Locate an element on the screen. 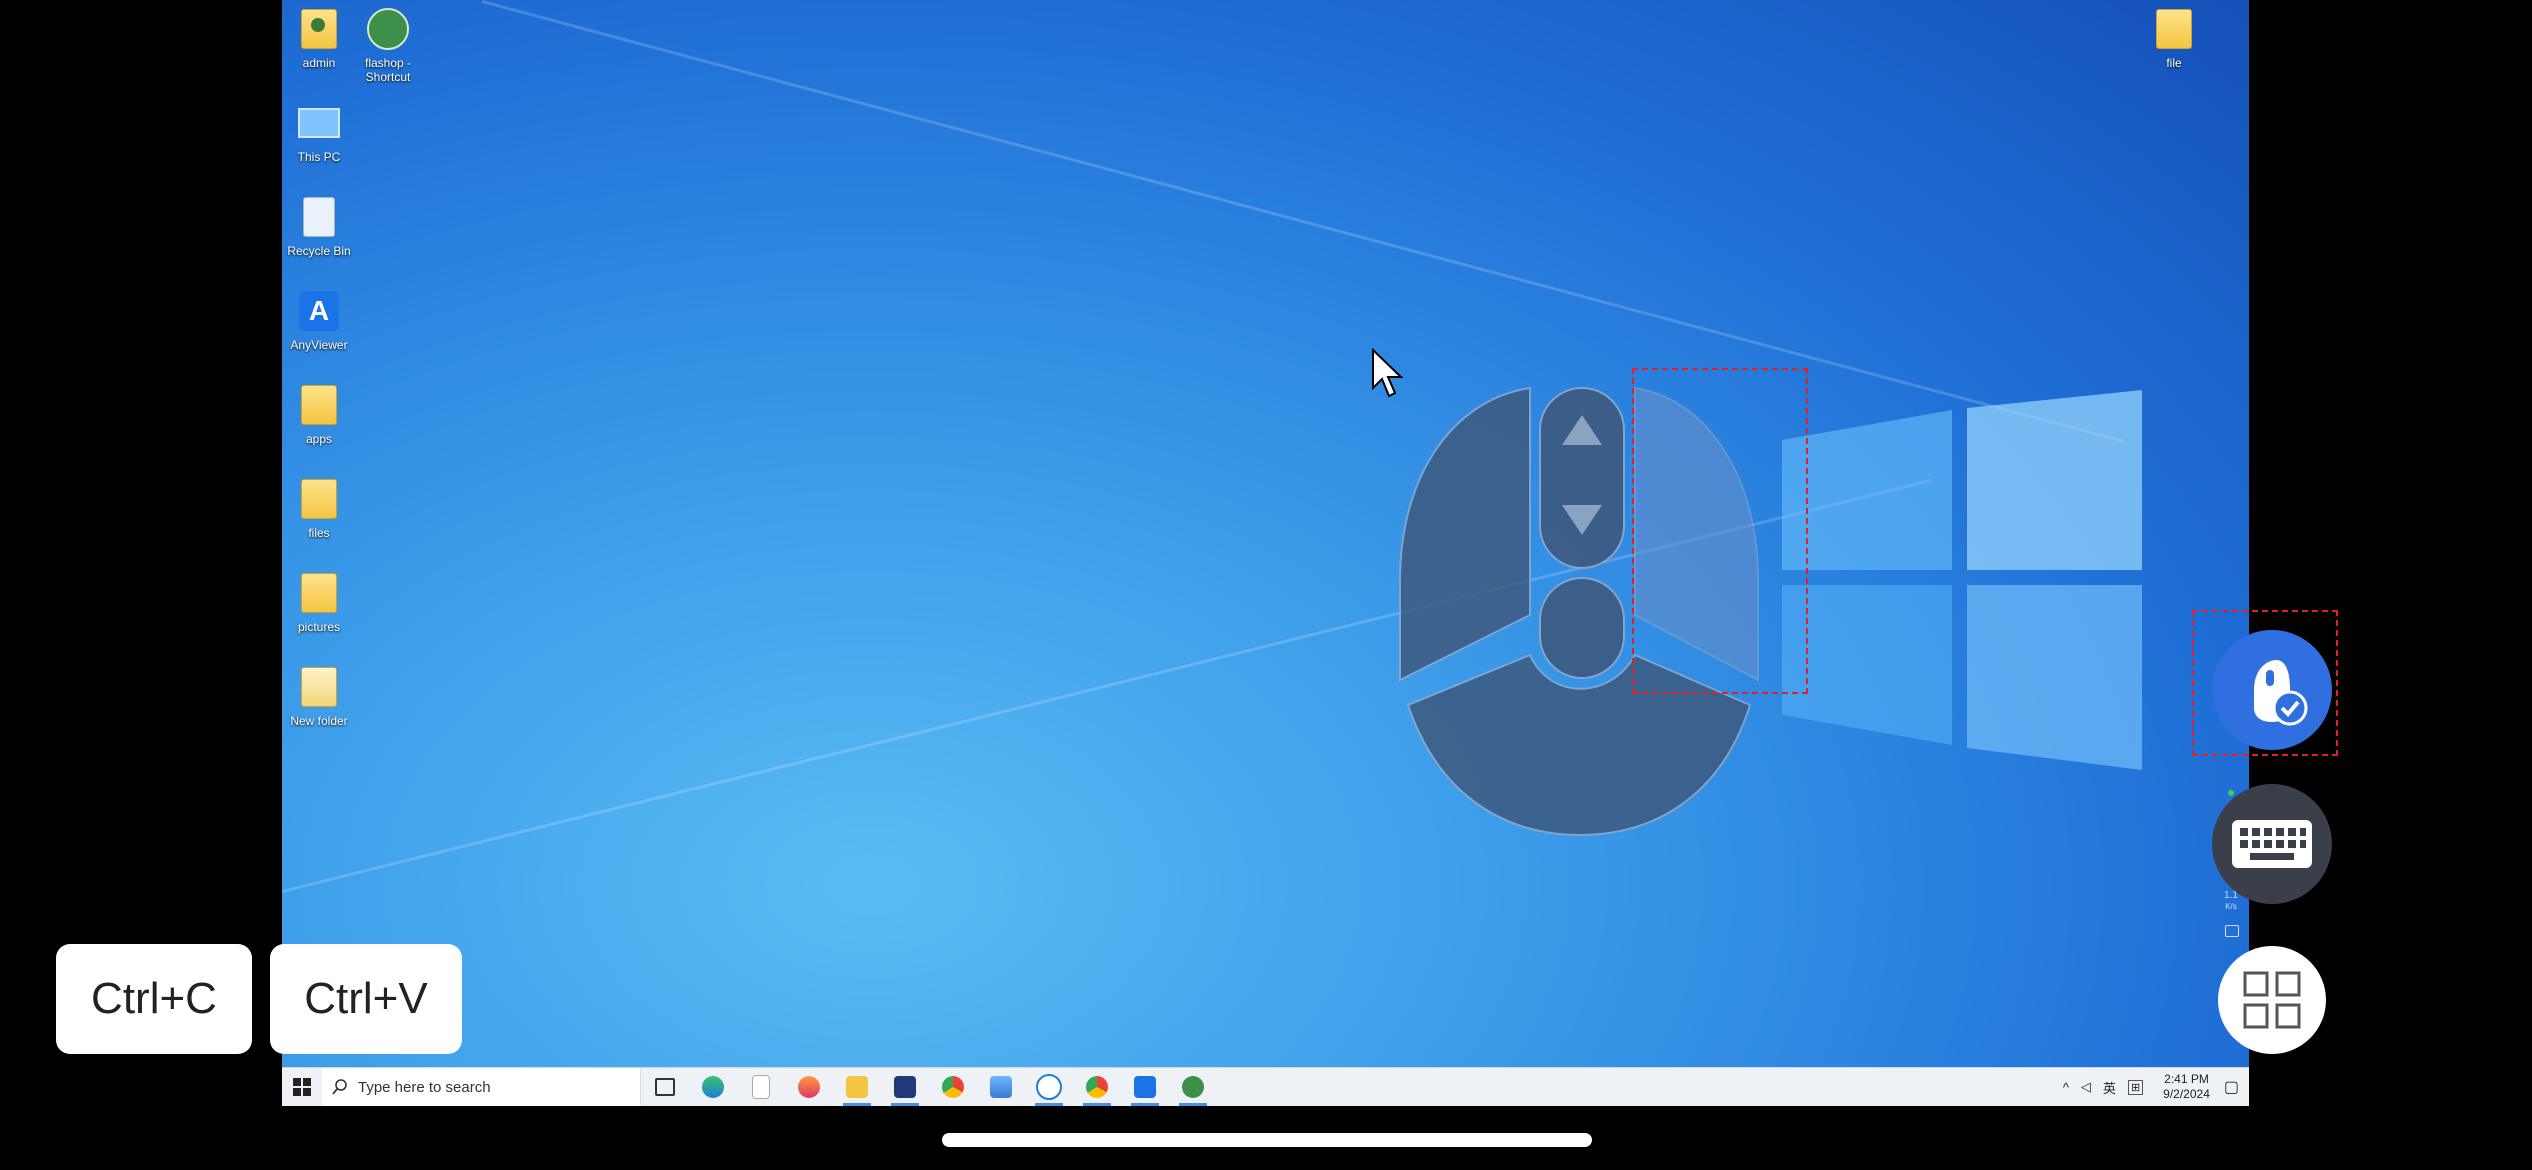 This screenshot has height=1170, width=2532. middle-button is located at coordinates (1582, 628).